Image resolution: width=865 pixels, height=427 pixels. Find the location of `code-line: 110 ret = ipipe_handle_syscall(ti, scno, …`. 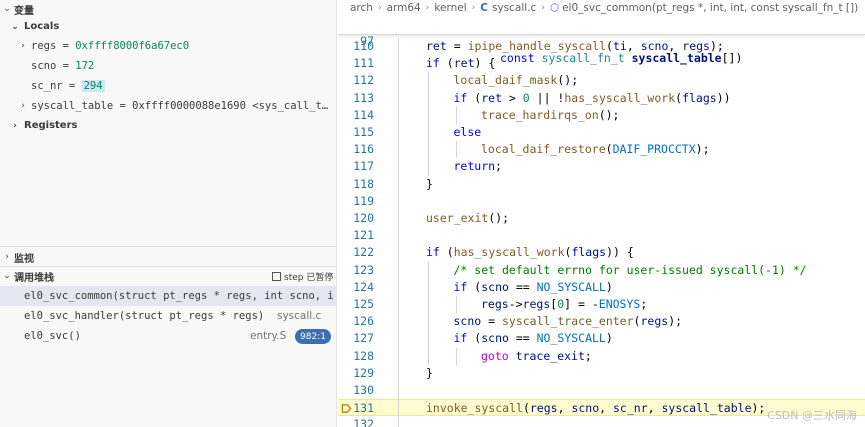

code-line: 110 ret = ipipe_handle_syscall(ti, scno, … is located at coordinates (601, 46).